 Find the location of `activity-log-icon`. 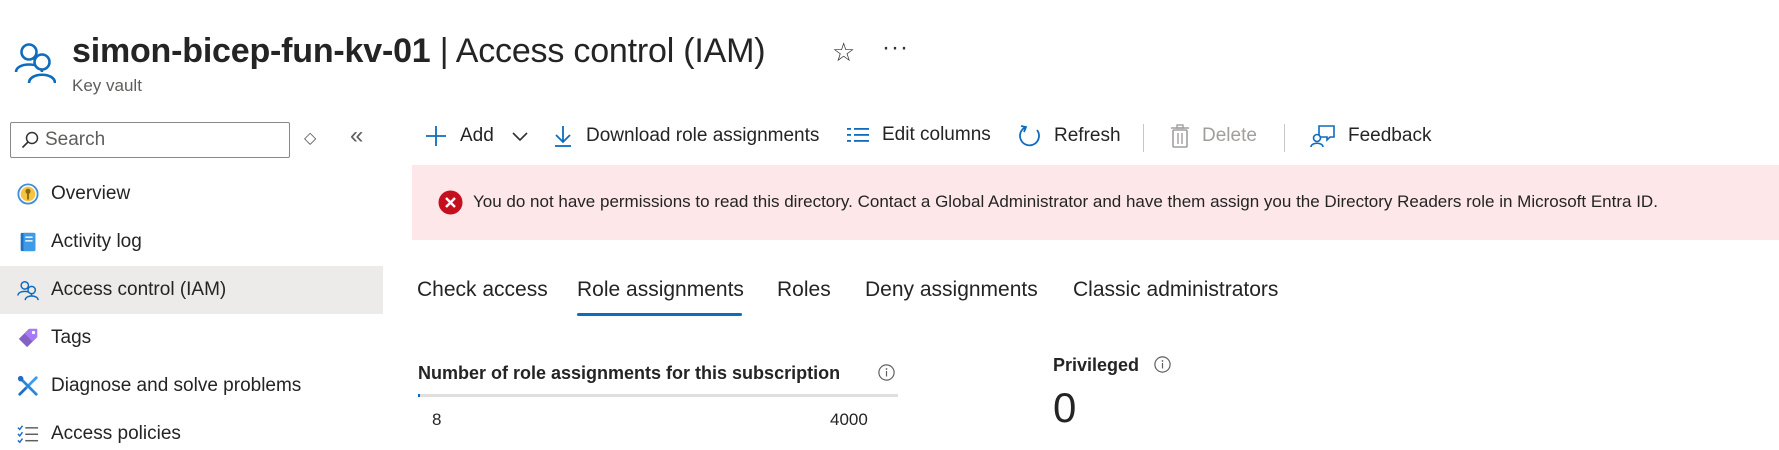

activity-log-icon is located at coordinates (28, 242).